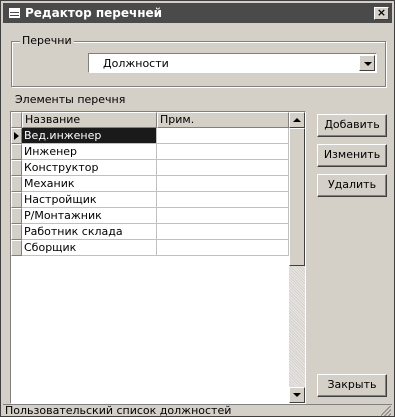 The height and width of the screenshot is (417, 395). I want to click on cell-name: Работник склада, so click(89, 232).